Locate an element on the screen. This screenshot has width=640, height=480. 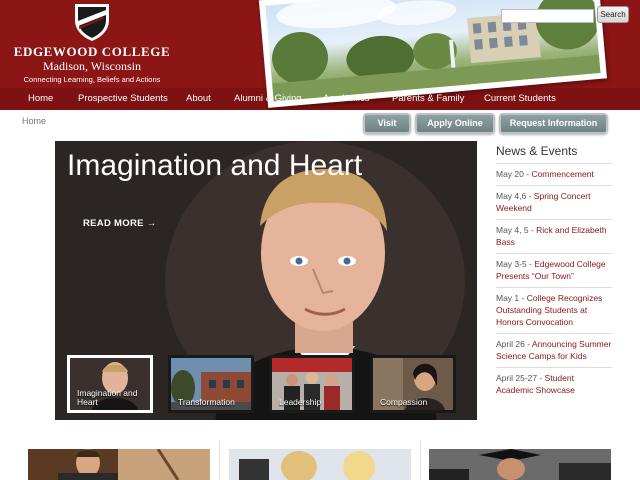
thumb-transformation: Transformation is located at coordinates (211, 384).